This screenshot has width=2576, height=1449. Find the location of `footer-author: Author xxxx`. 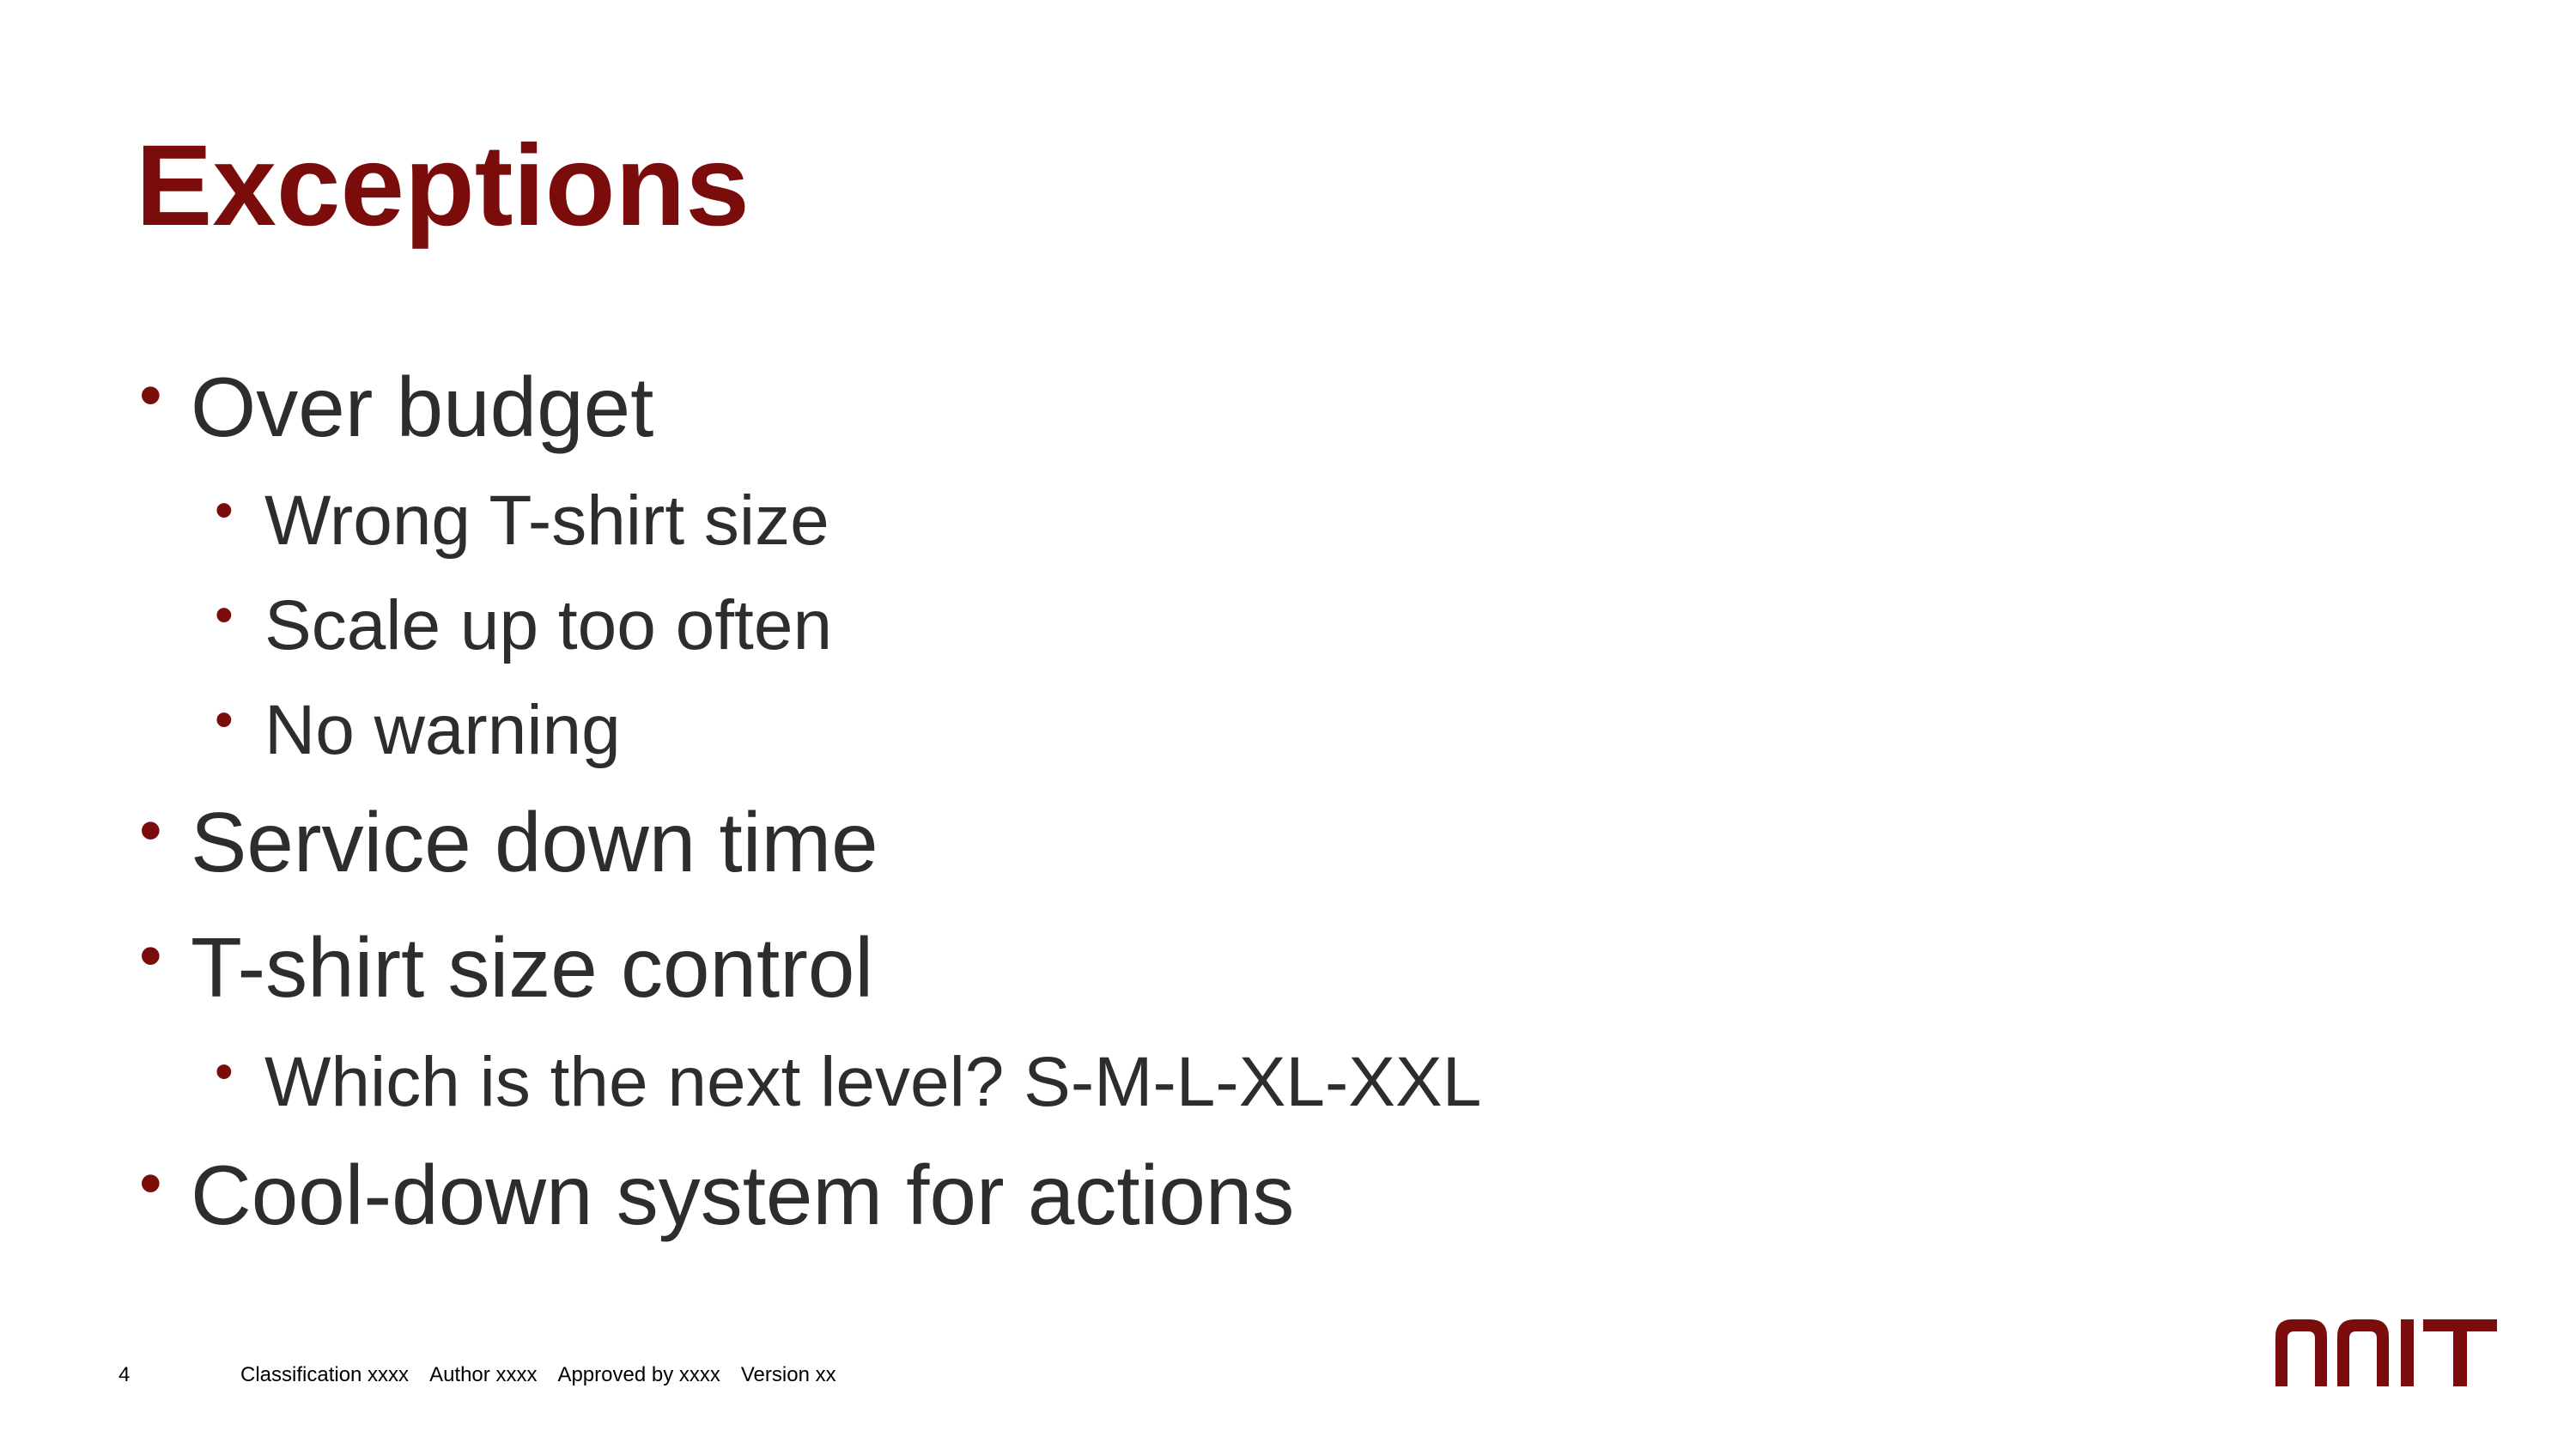

footer-author: Author xxxx is located at coordinates (483, 1374).